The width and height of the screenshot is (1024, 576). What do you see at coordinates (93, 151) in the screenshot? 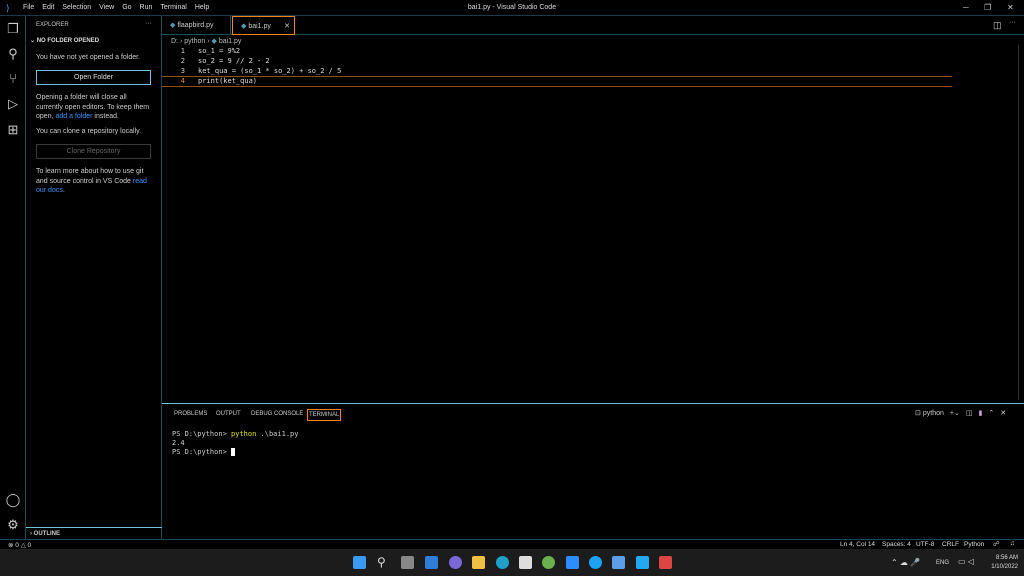
I see `clone-repository-button: Clone Repository` at bounding box center [93, 151].